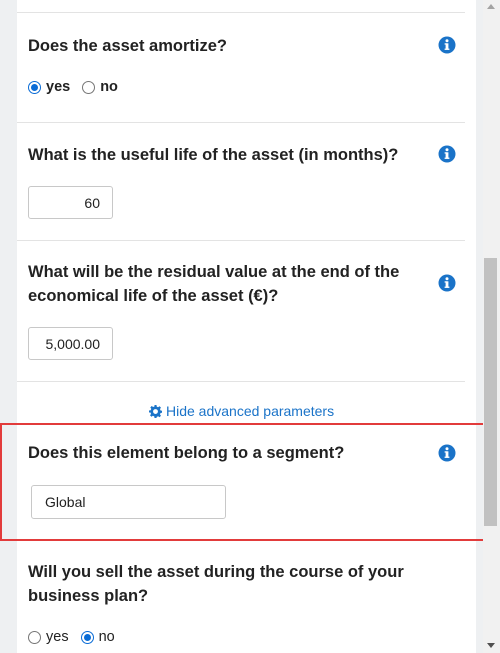  Describe the element at coordinates (491, 6) in the screenshot. I see `scroll-up-arrow-icon` at that location.